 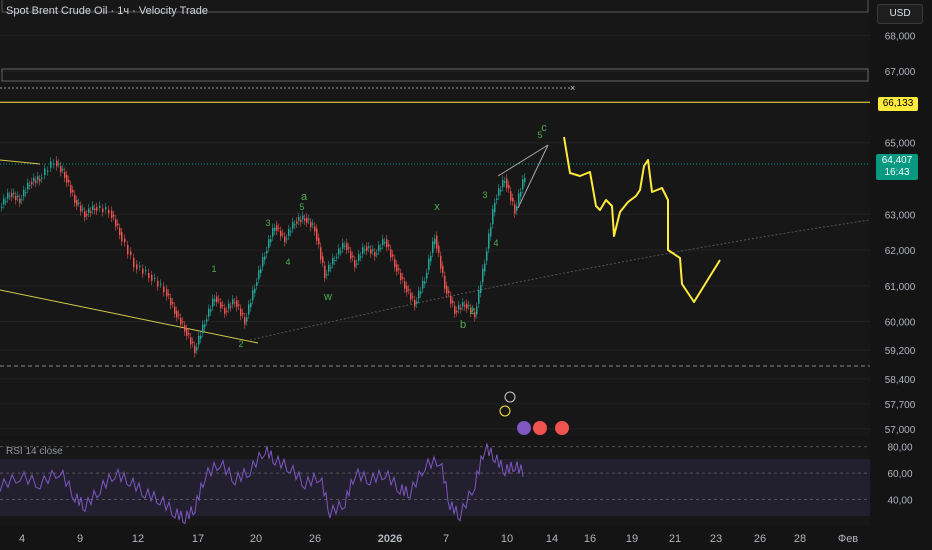 What do you see at coordinates (897, 172) in the screenshot?
I see `countdown: 16:43` at bounding box center [897, 172].